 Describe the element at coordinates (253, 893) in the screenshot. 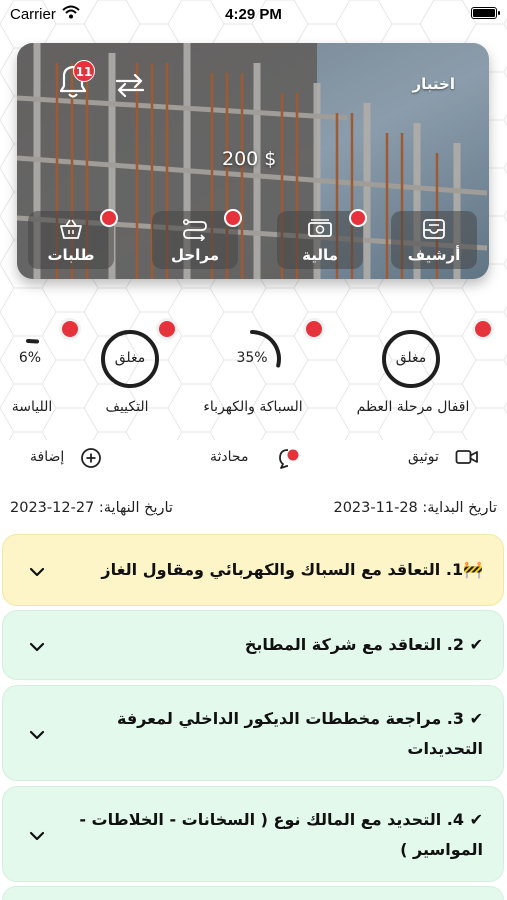

I see `task-item-5-partial` at that location.